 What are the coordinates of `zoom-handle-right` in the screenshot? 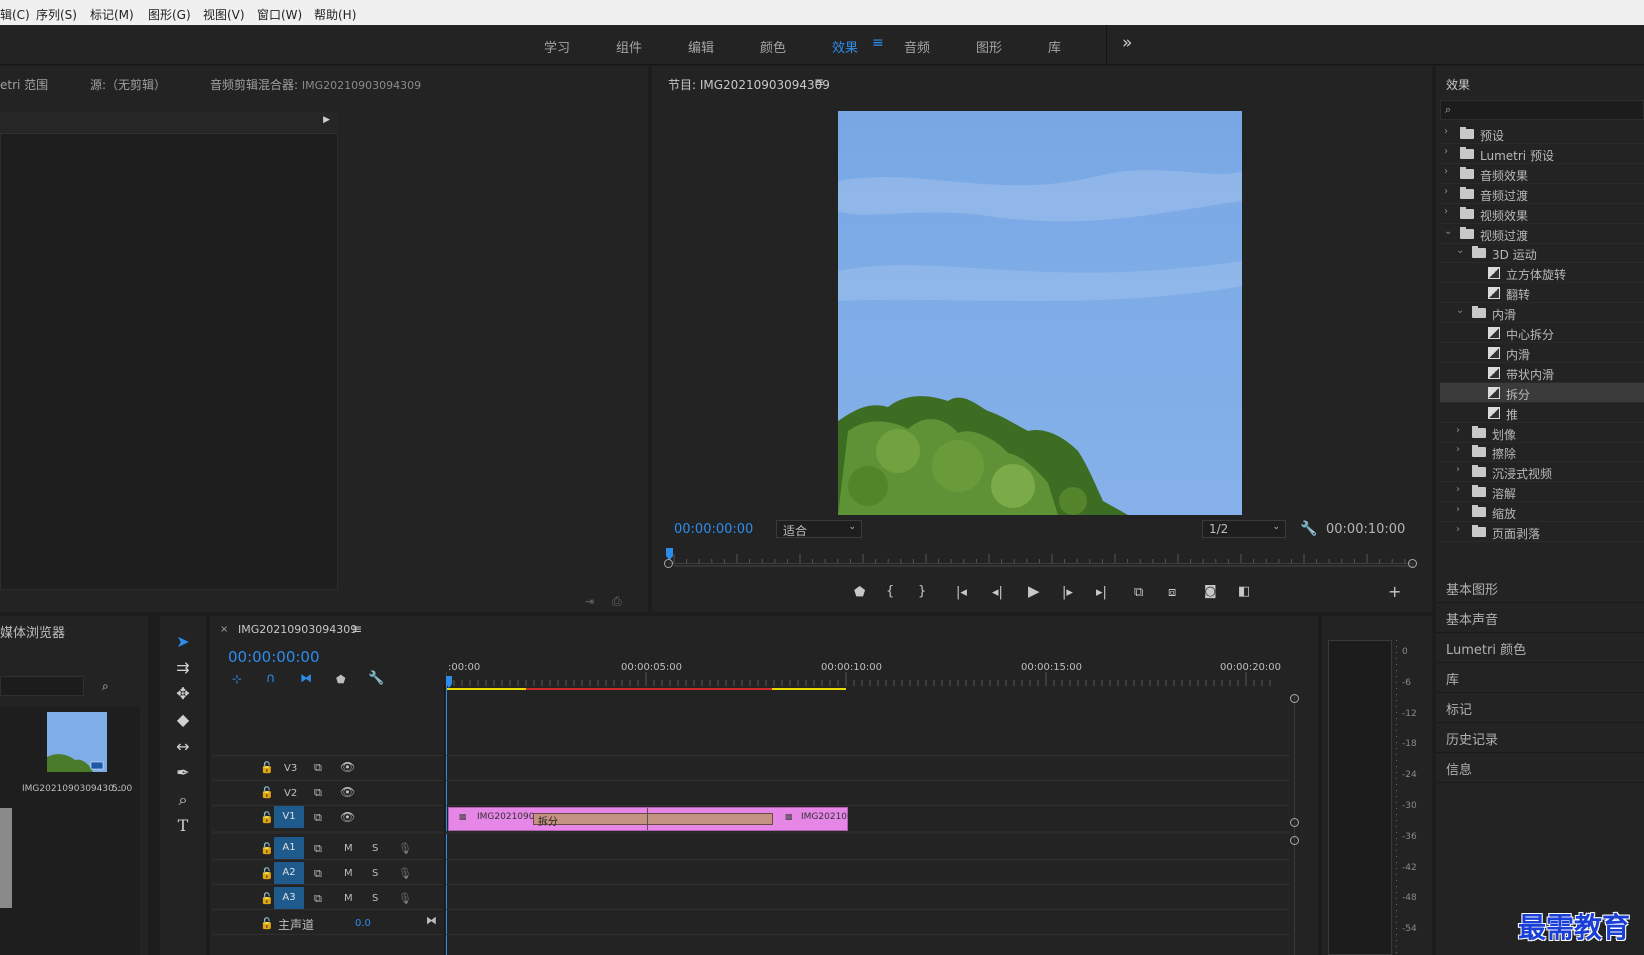 It's located at (1412, 563).